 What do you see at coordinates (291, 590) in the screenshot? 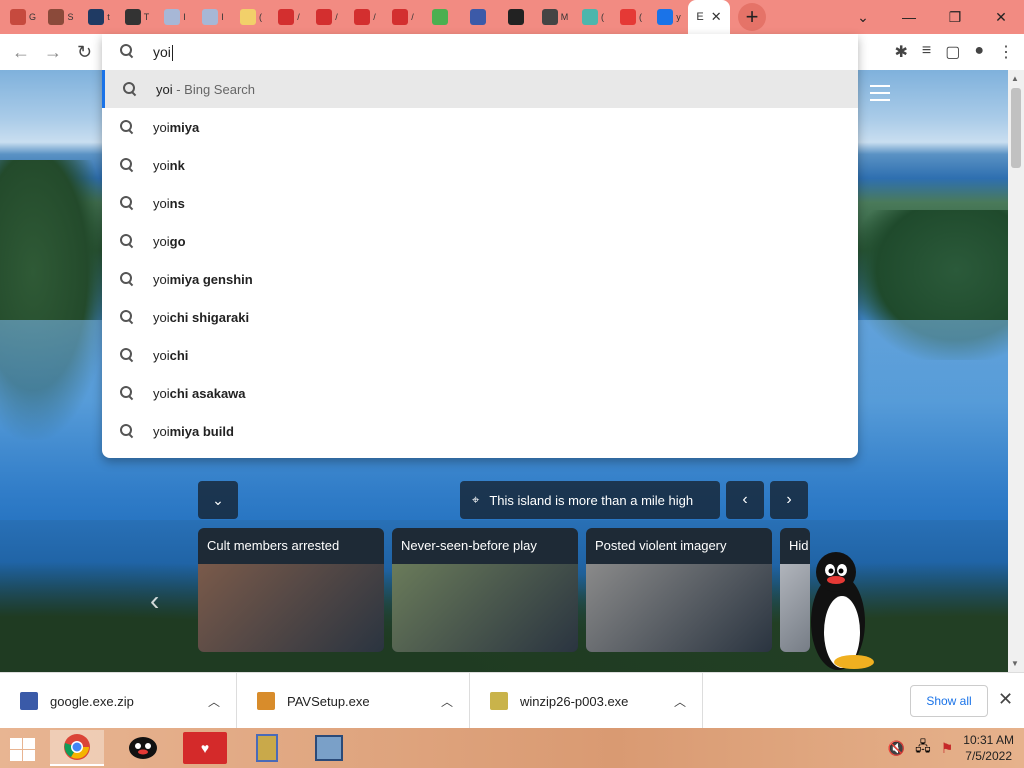
I see `news-card: Cult members arrested` at bounding box center [291, 590].